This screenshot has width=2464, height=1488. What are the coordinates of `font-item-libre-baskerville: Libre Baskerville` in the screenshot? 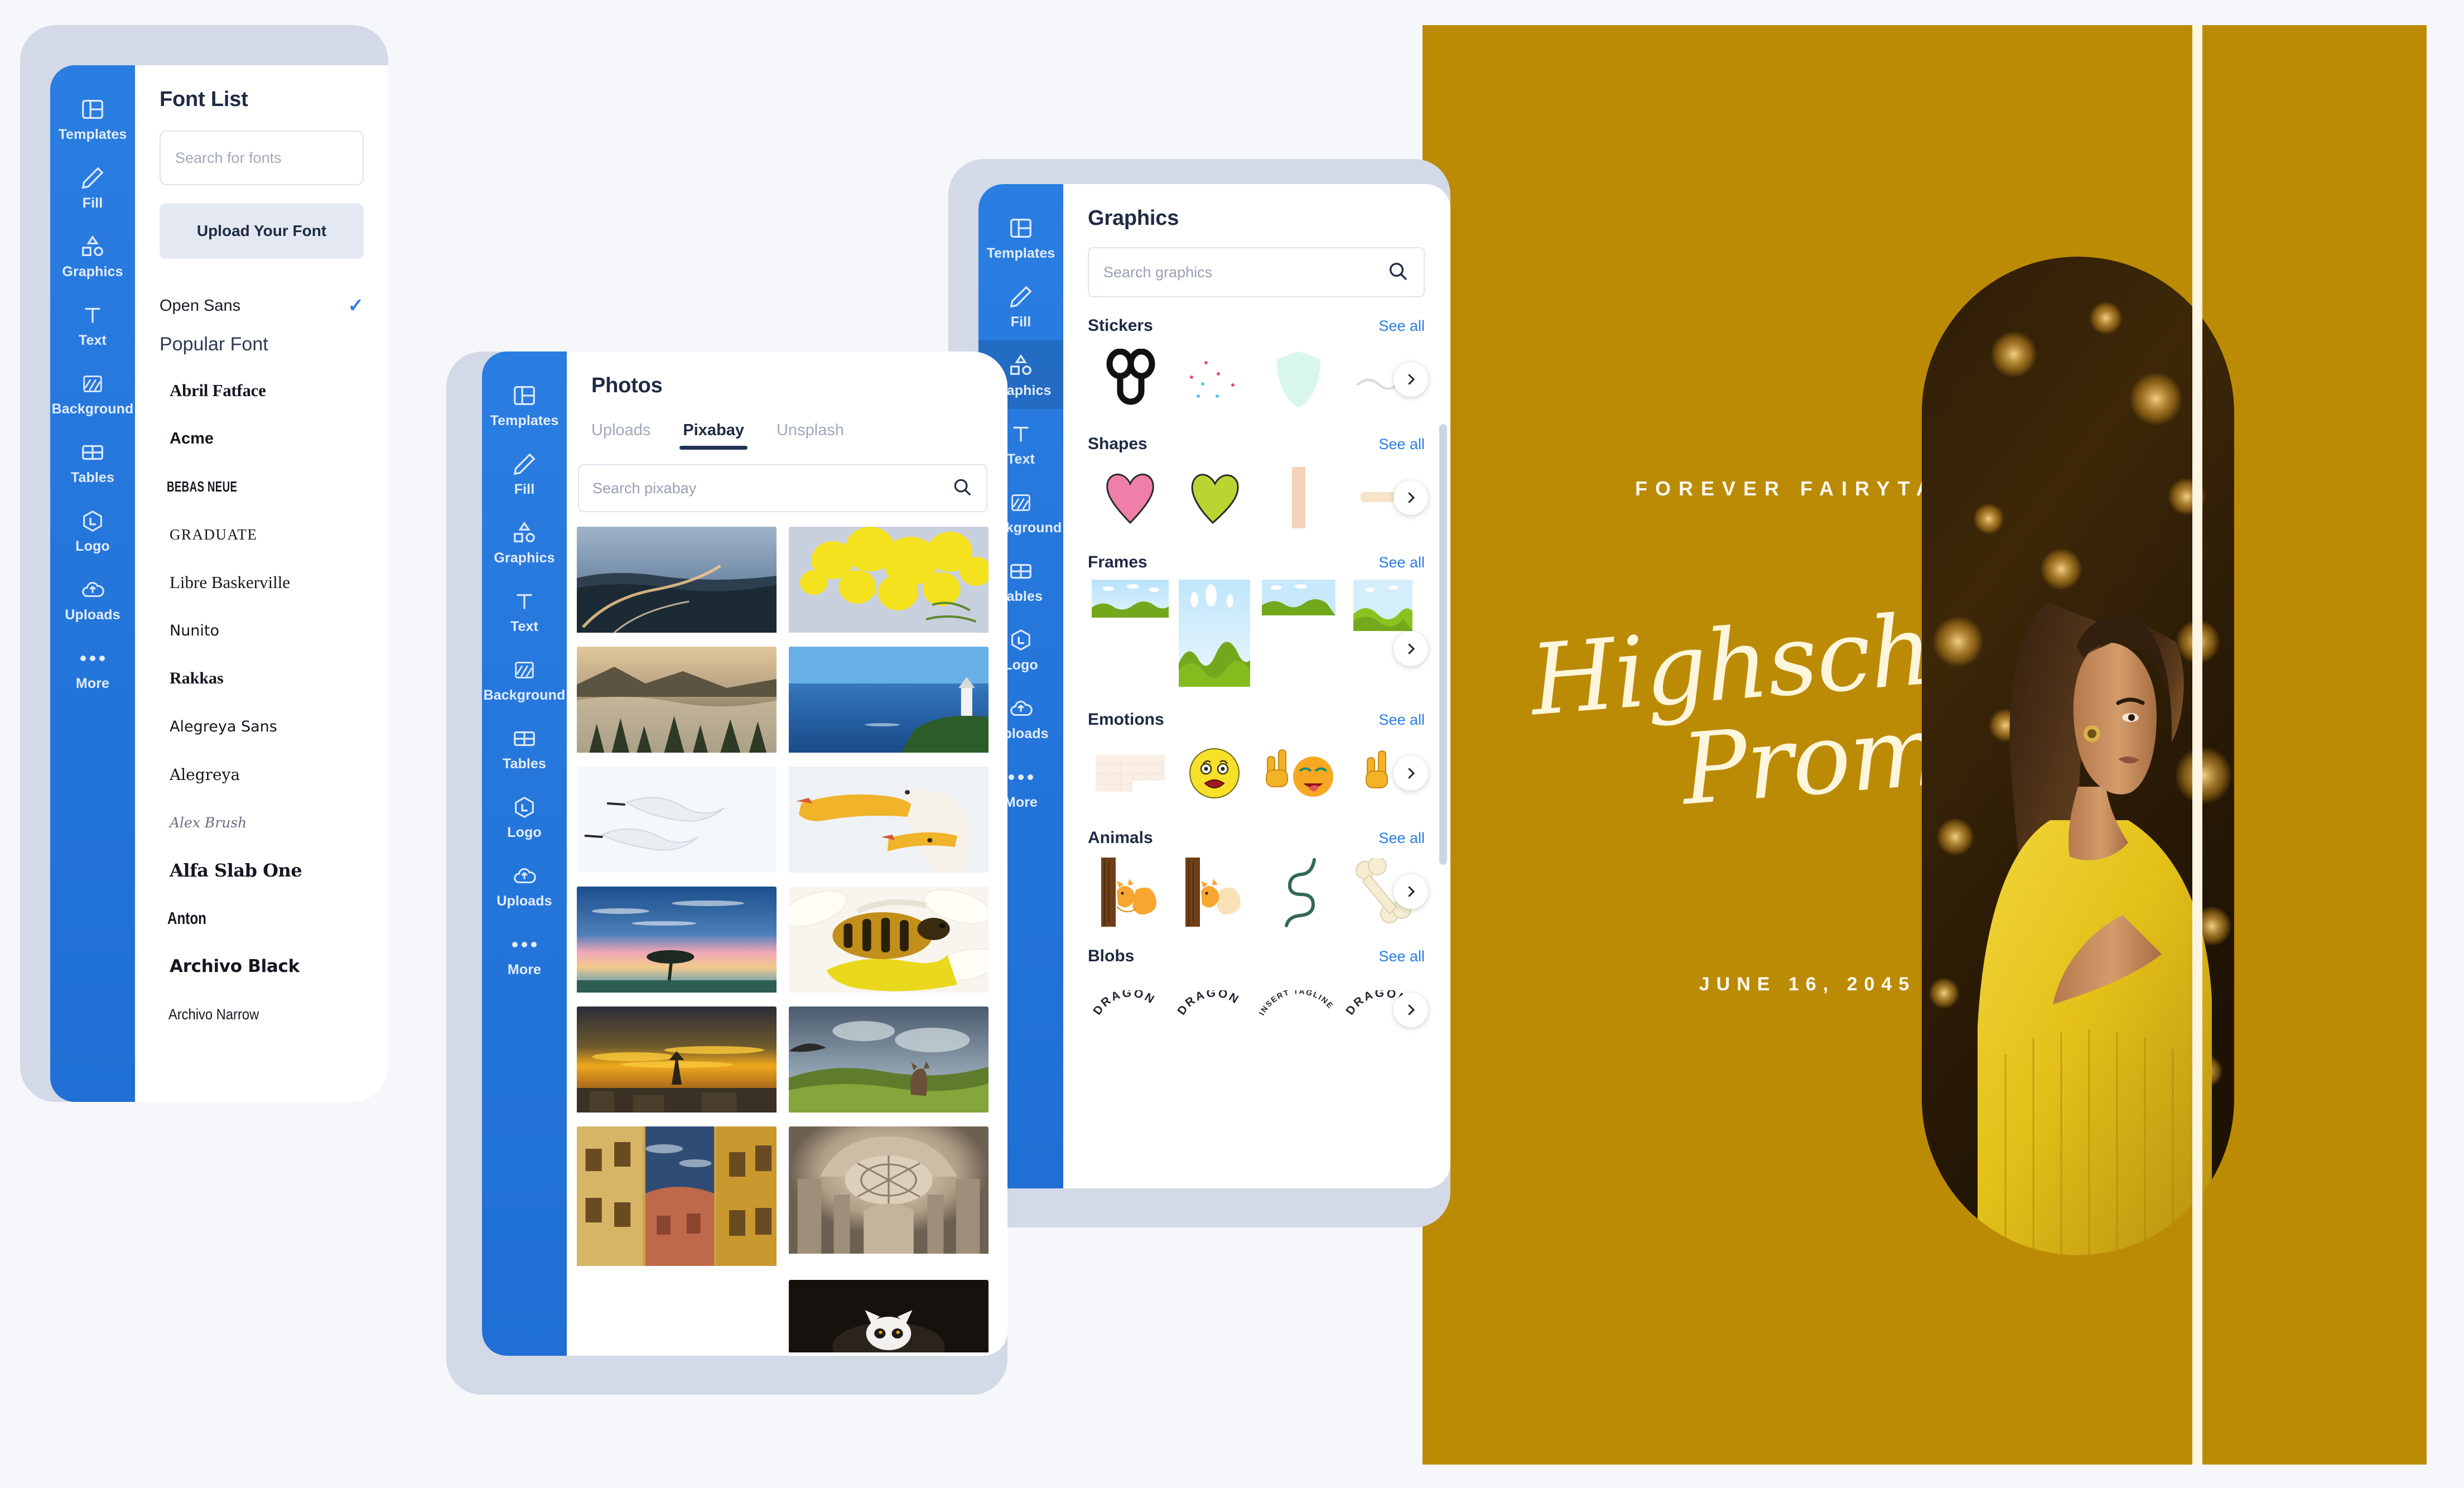 It's located at (262, 582).